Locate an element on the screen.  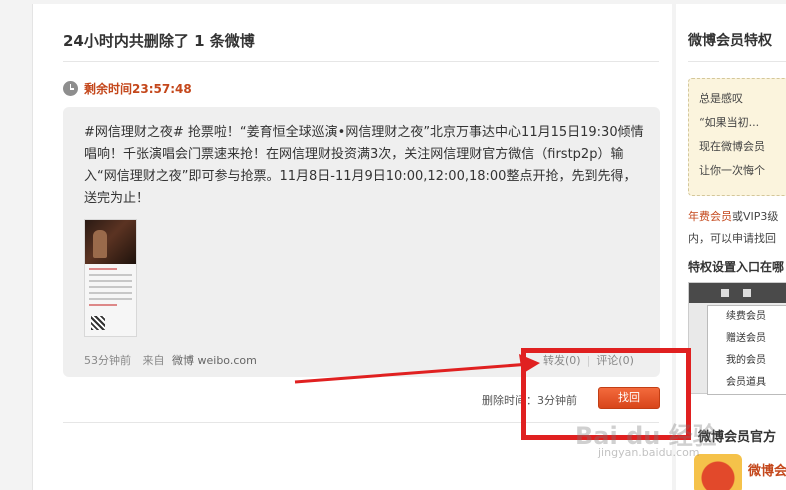
countdown: 剩余时间23:57:48 is located at coordinates (127, 88).